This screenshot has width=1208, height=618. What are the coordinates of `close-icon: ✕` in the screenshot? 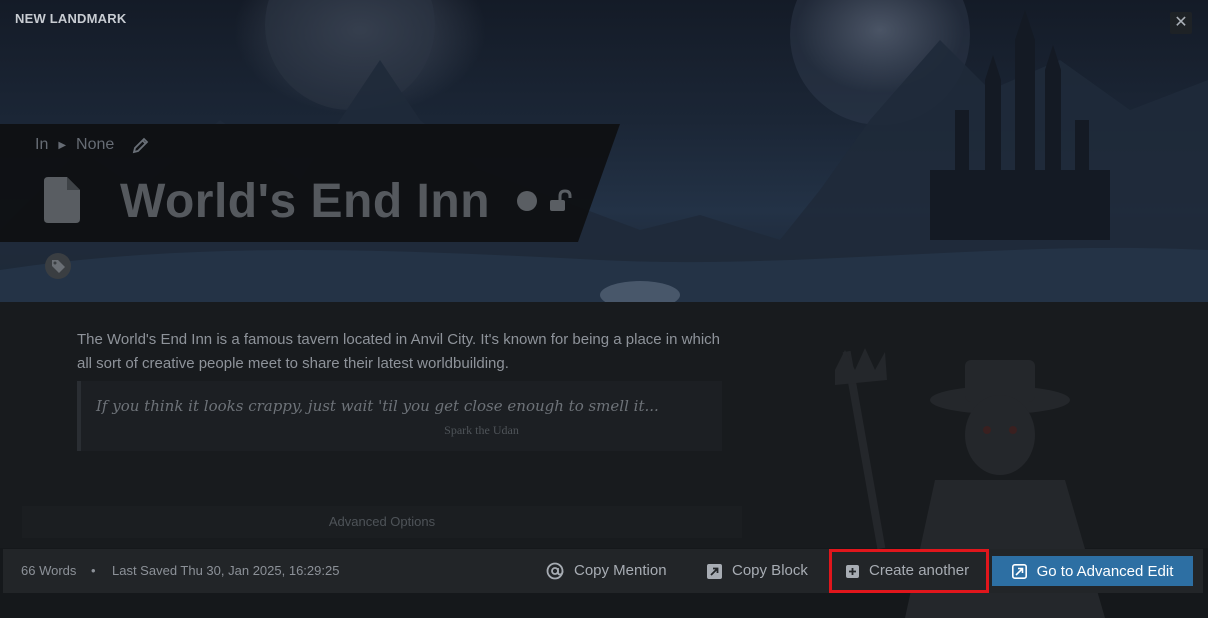 It's located at (1181, 22).